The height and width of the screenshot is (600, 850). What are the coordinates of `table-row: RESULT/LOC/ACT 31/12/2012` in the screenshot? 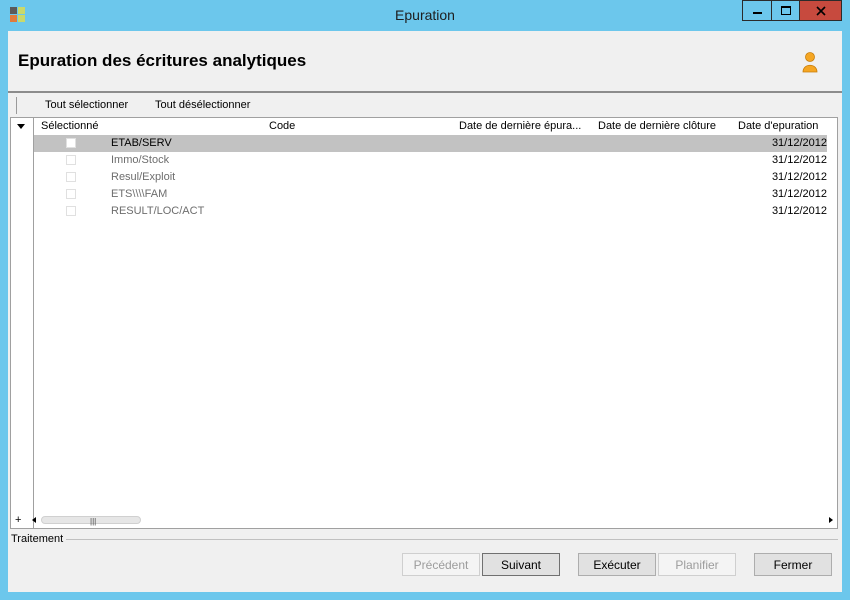 It's located at (430, 211).